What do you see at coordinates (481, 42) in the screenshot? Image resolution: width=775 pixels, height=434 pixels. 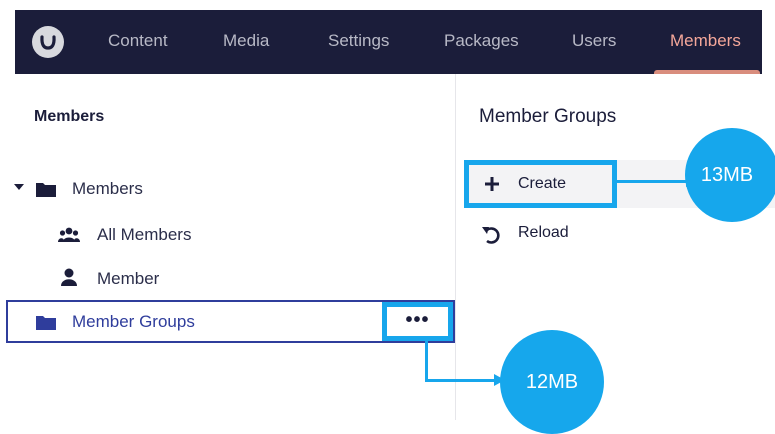 I see `nav-packages: Packages` at bounding box center [481, 42].